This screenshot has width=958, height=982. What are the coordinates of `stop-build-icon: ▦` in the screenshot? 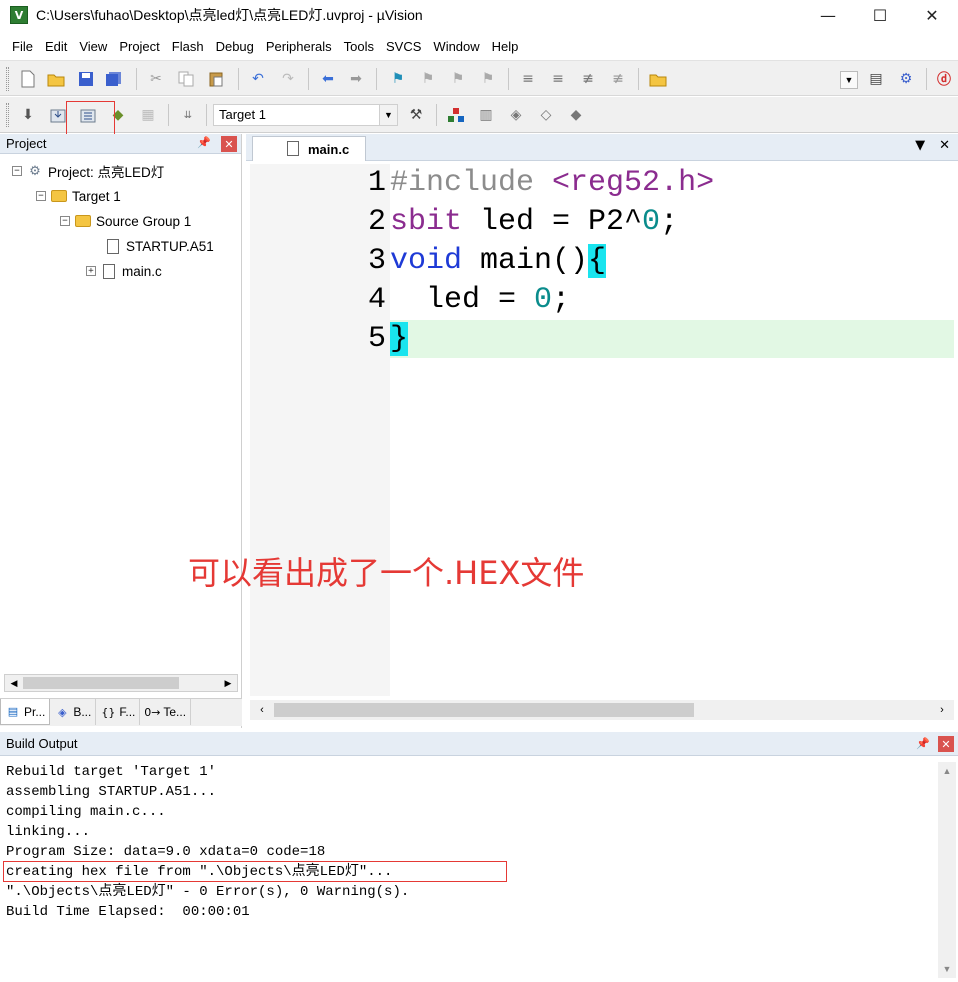 It's located at (148, 115).